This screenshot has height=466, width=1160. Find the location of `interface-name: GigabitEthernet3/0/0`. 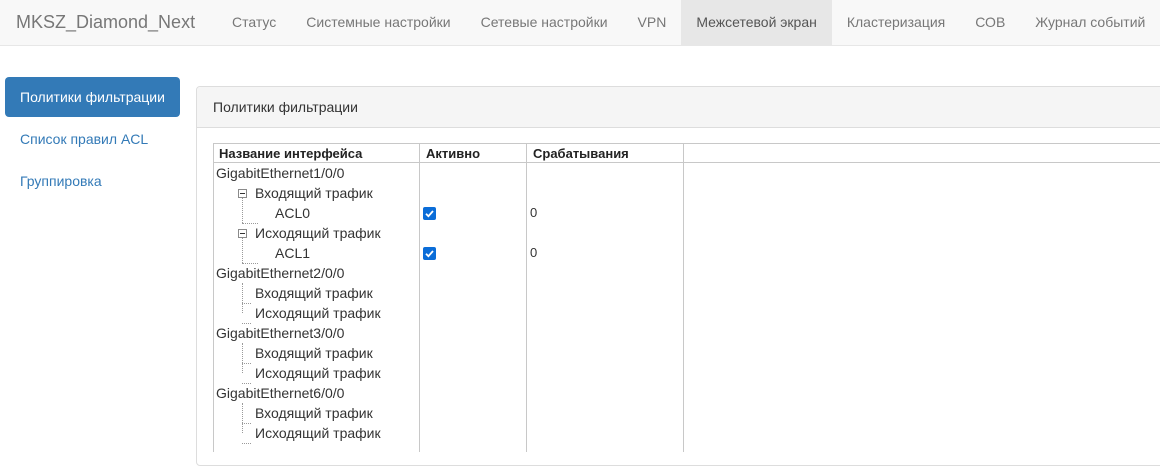

interface-name: GigabitEthernet3/0/0 is located at coordinates (280, 333).